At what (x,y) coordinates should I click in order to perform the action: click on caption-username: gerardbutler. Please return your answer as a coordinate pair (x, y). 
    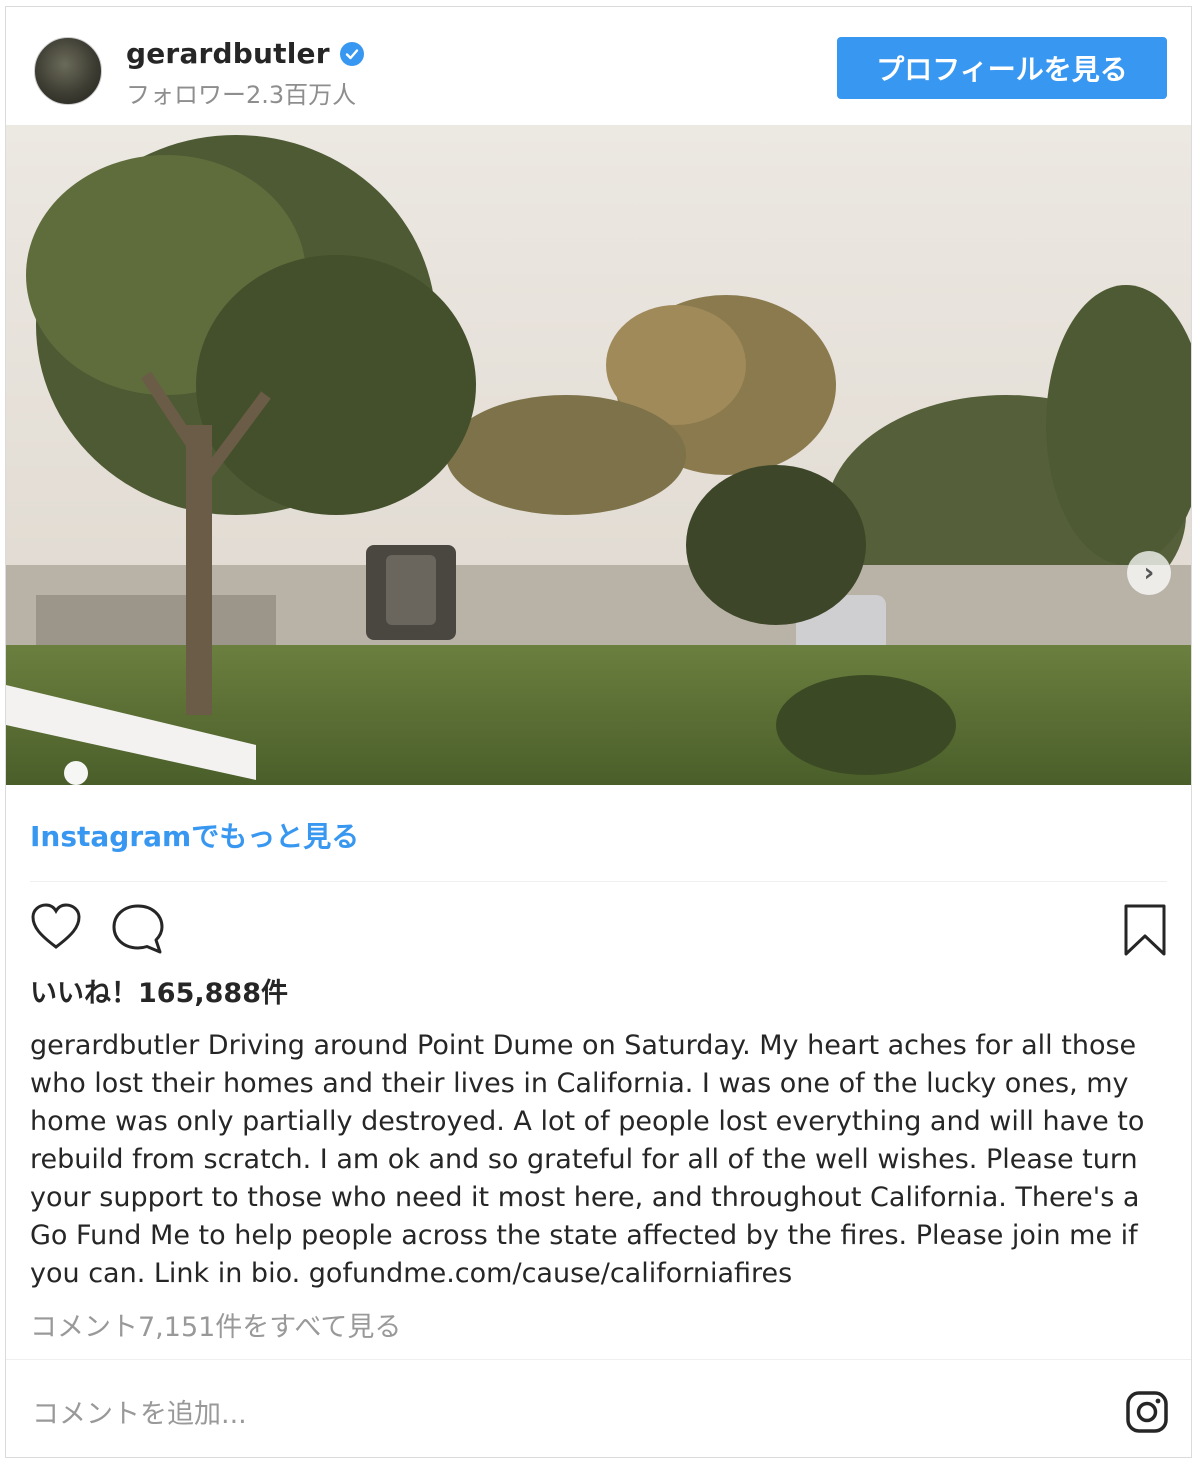
    Looking at the image, I should click on (114, 1045).